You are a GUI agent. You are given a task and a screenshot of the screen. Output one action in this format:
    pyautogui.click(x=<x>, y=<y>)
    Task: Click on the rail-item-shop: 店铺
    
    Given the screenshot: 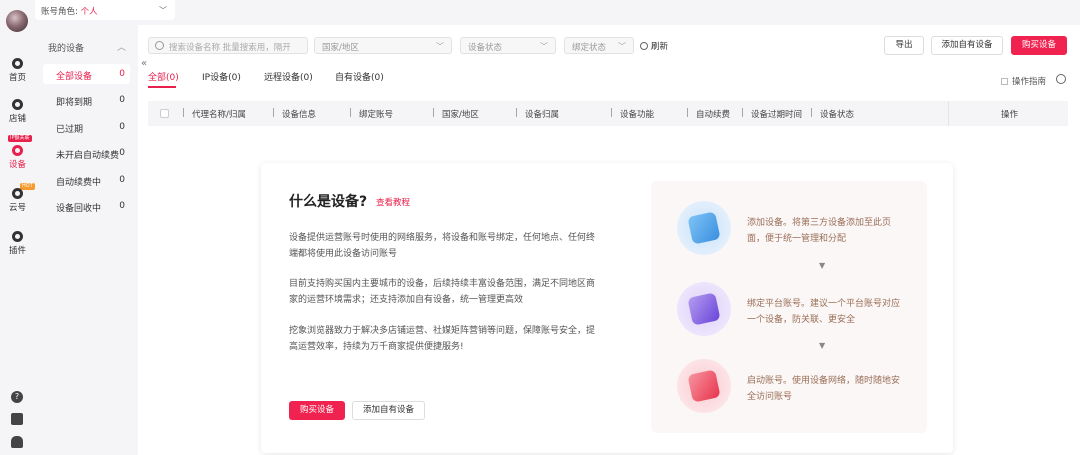 What is the action you would take?
    pyautogui.click(x=17, y=111)
    